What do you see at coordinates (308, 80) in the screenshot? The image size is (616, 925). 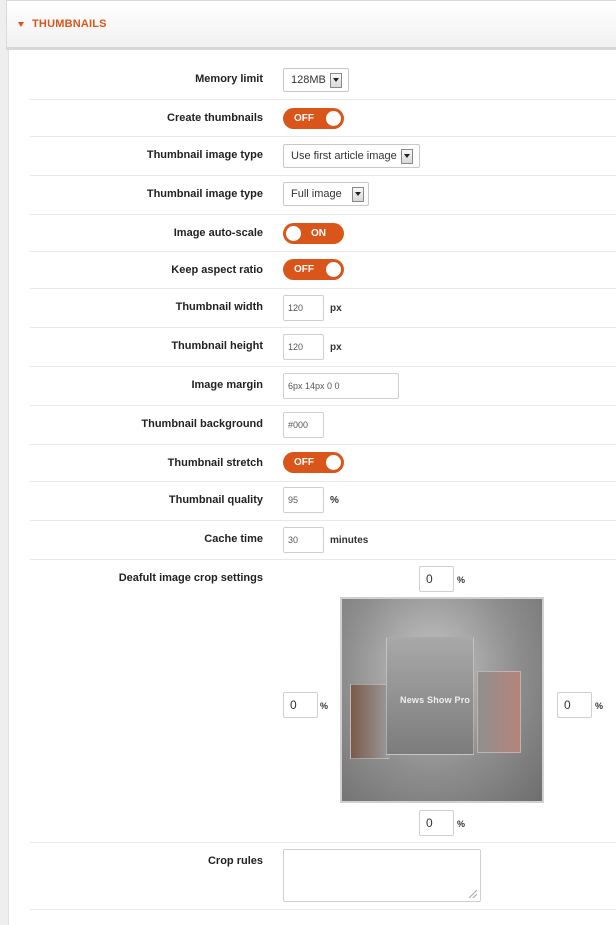 I see `memory-limit-value: 128MB` at bounding box center [308, 80].